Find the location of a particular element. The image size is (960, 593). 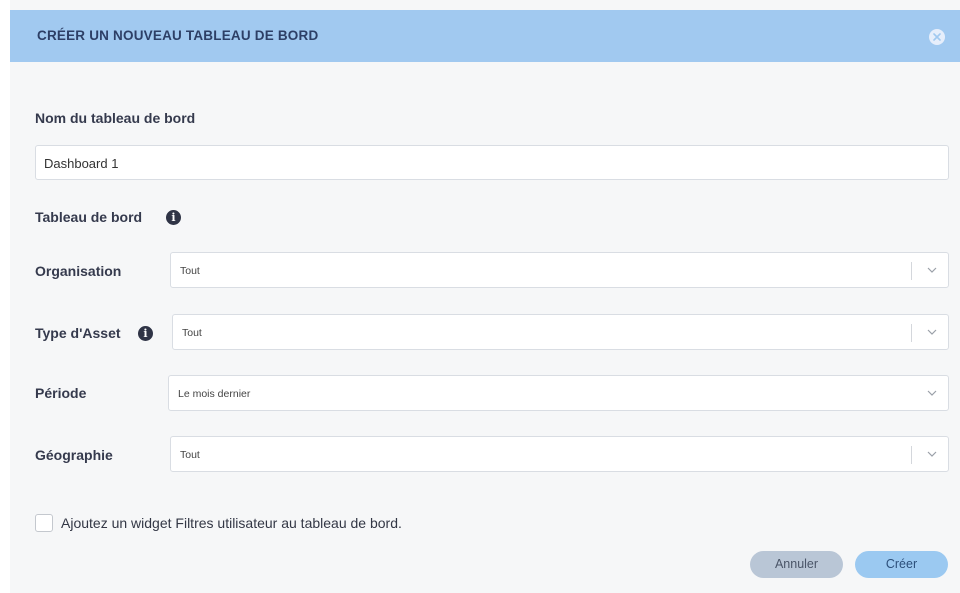

user-filters-checkbox is located at coordinates (44, 523).